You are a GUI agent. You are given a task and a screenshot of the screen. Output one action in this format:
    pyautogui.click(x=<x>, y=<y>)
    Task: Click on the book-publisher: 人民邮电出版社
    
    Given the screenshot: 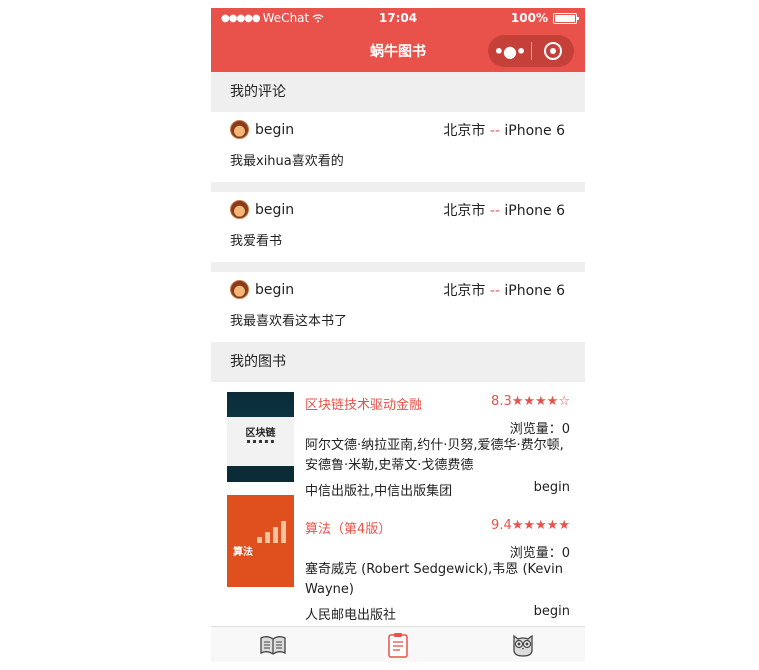 What is the action you would take?
    pyautogui.click(x=351, y=615)
    